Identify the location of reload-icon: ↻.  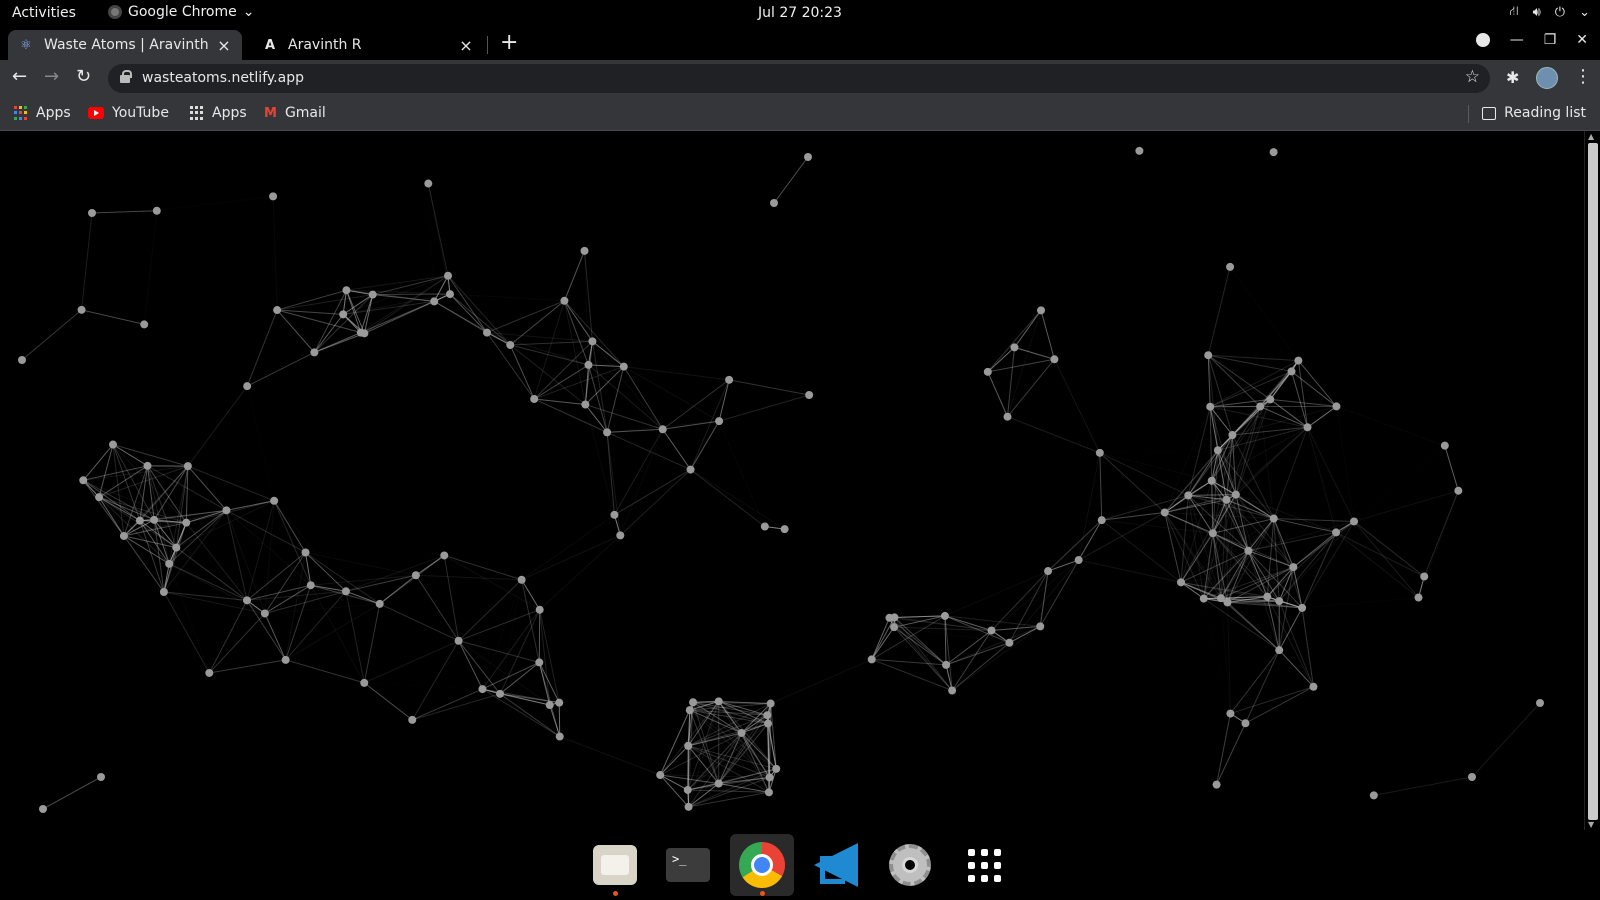
(83, 76).